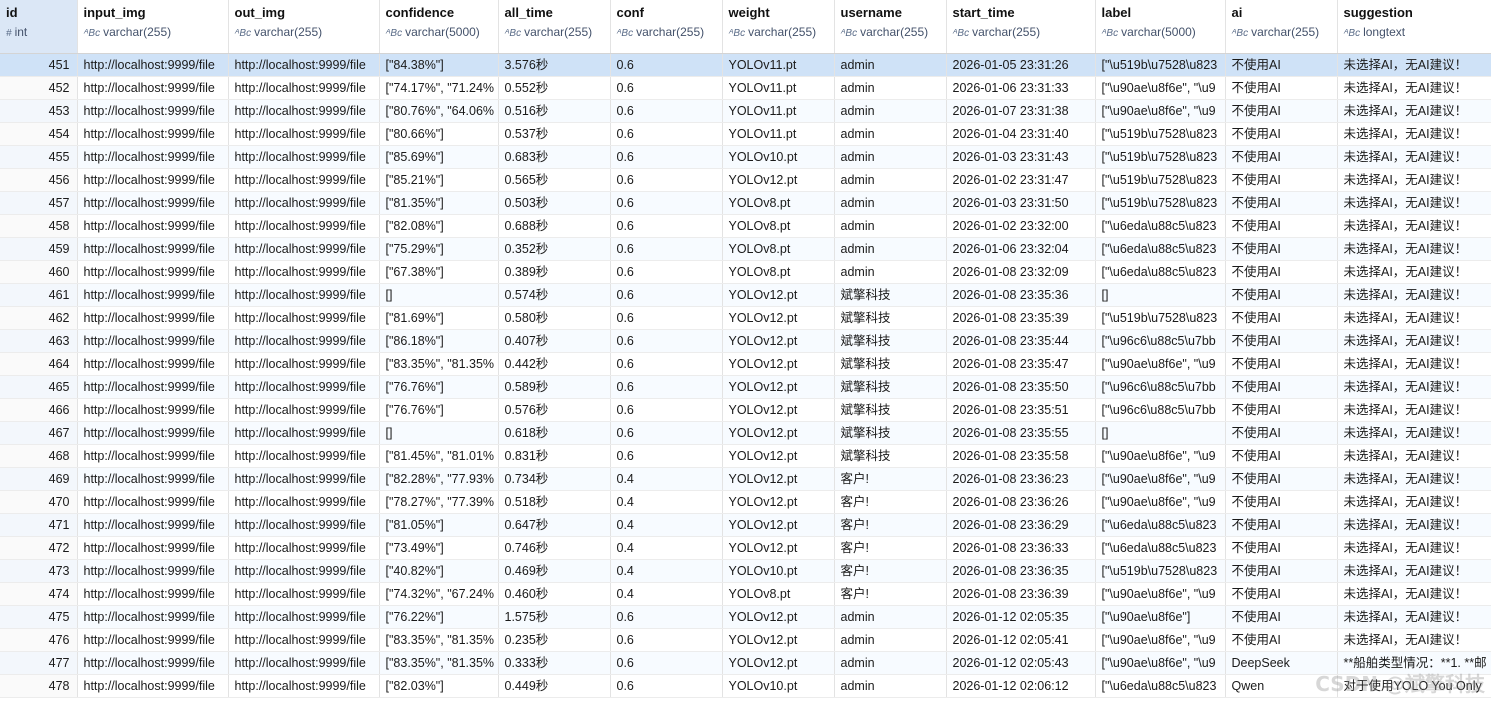 Image resolution: width=1491 pixels, height=707 pixels. Describe the element at coordinates (554, 203) in the screenshot. I see `cell-all-time: 0.503秒` at that location.